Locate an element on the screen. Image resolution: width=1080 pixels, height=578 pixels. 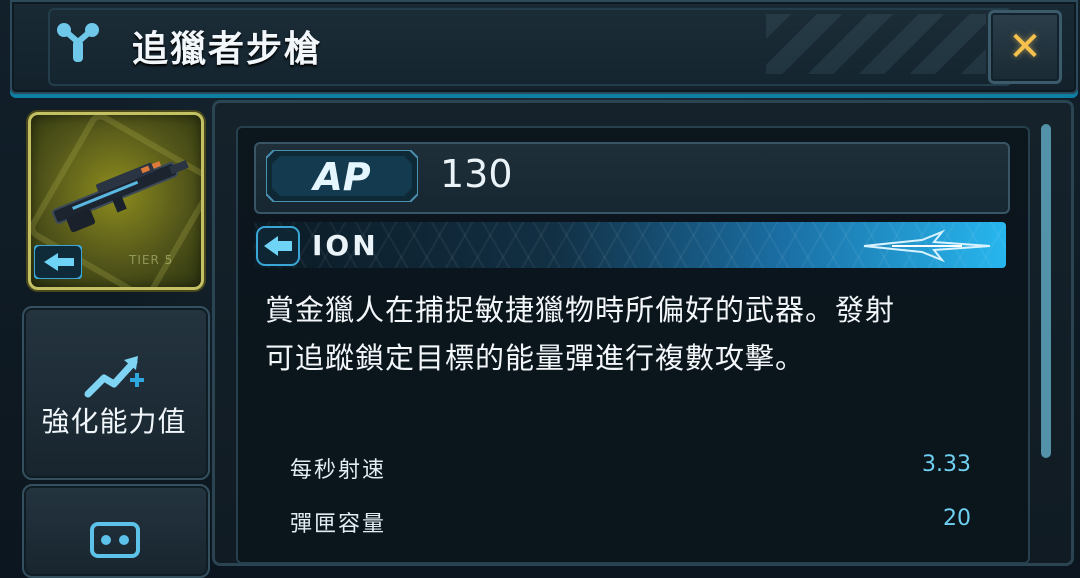
ion-type-icon is located at coordinates (278, 246).